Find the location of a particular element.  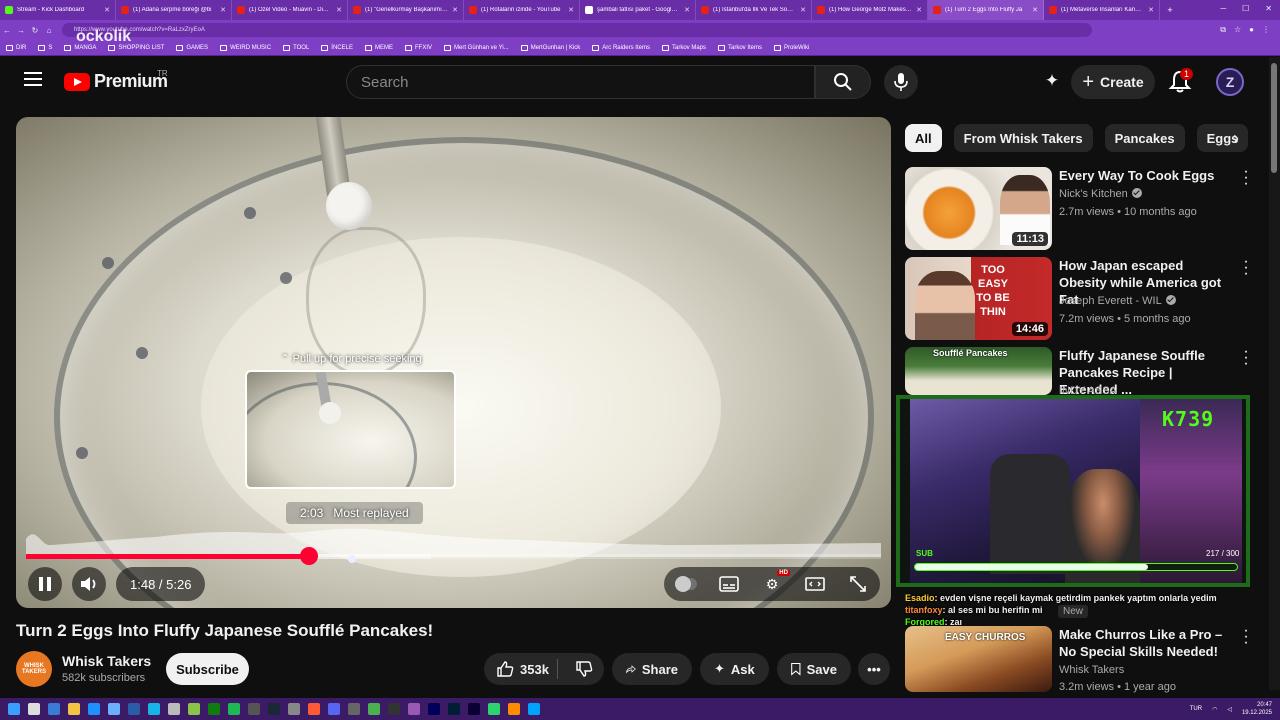

menu-icon is located at coordinates (33, 79).